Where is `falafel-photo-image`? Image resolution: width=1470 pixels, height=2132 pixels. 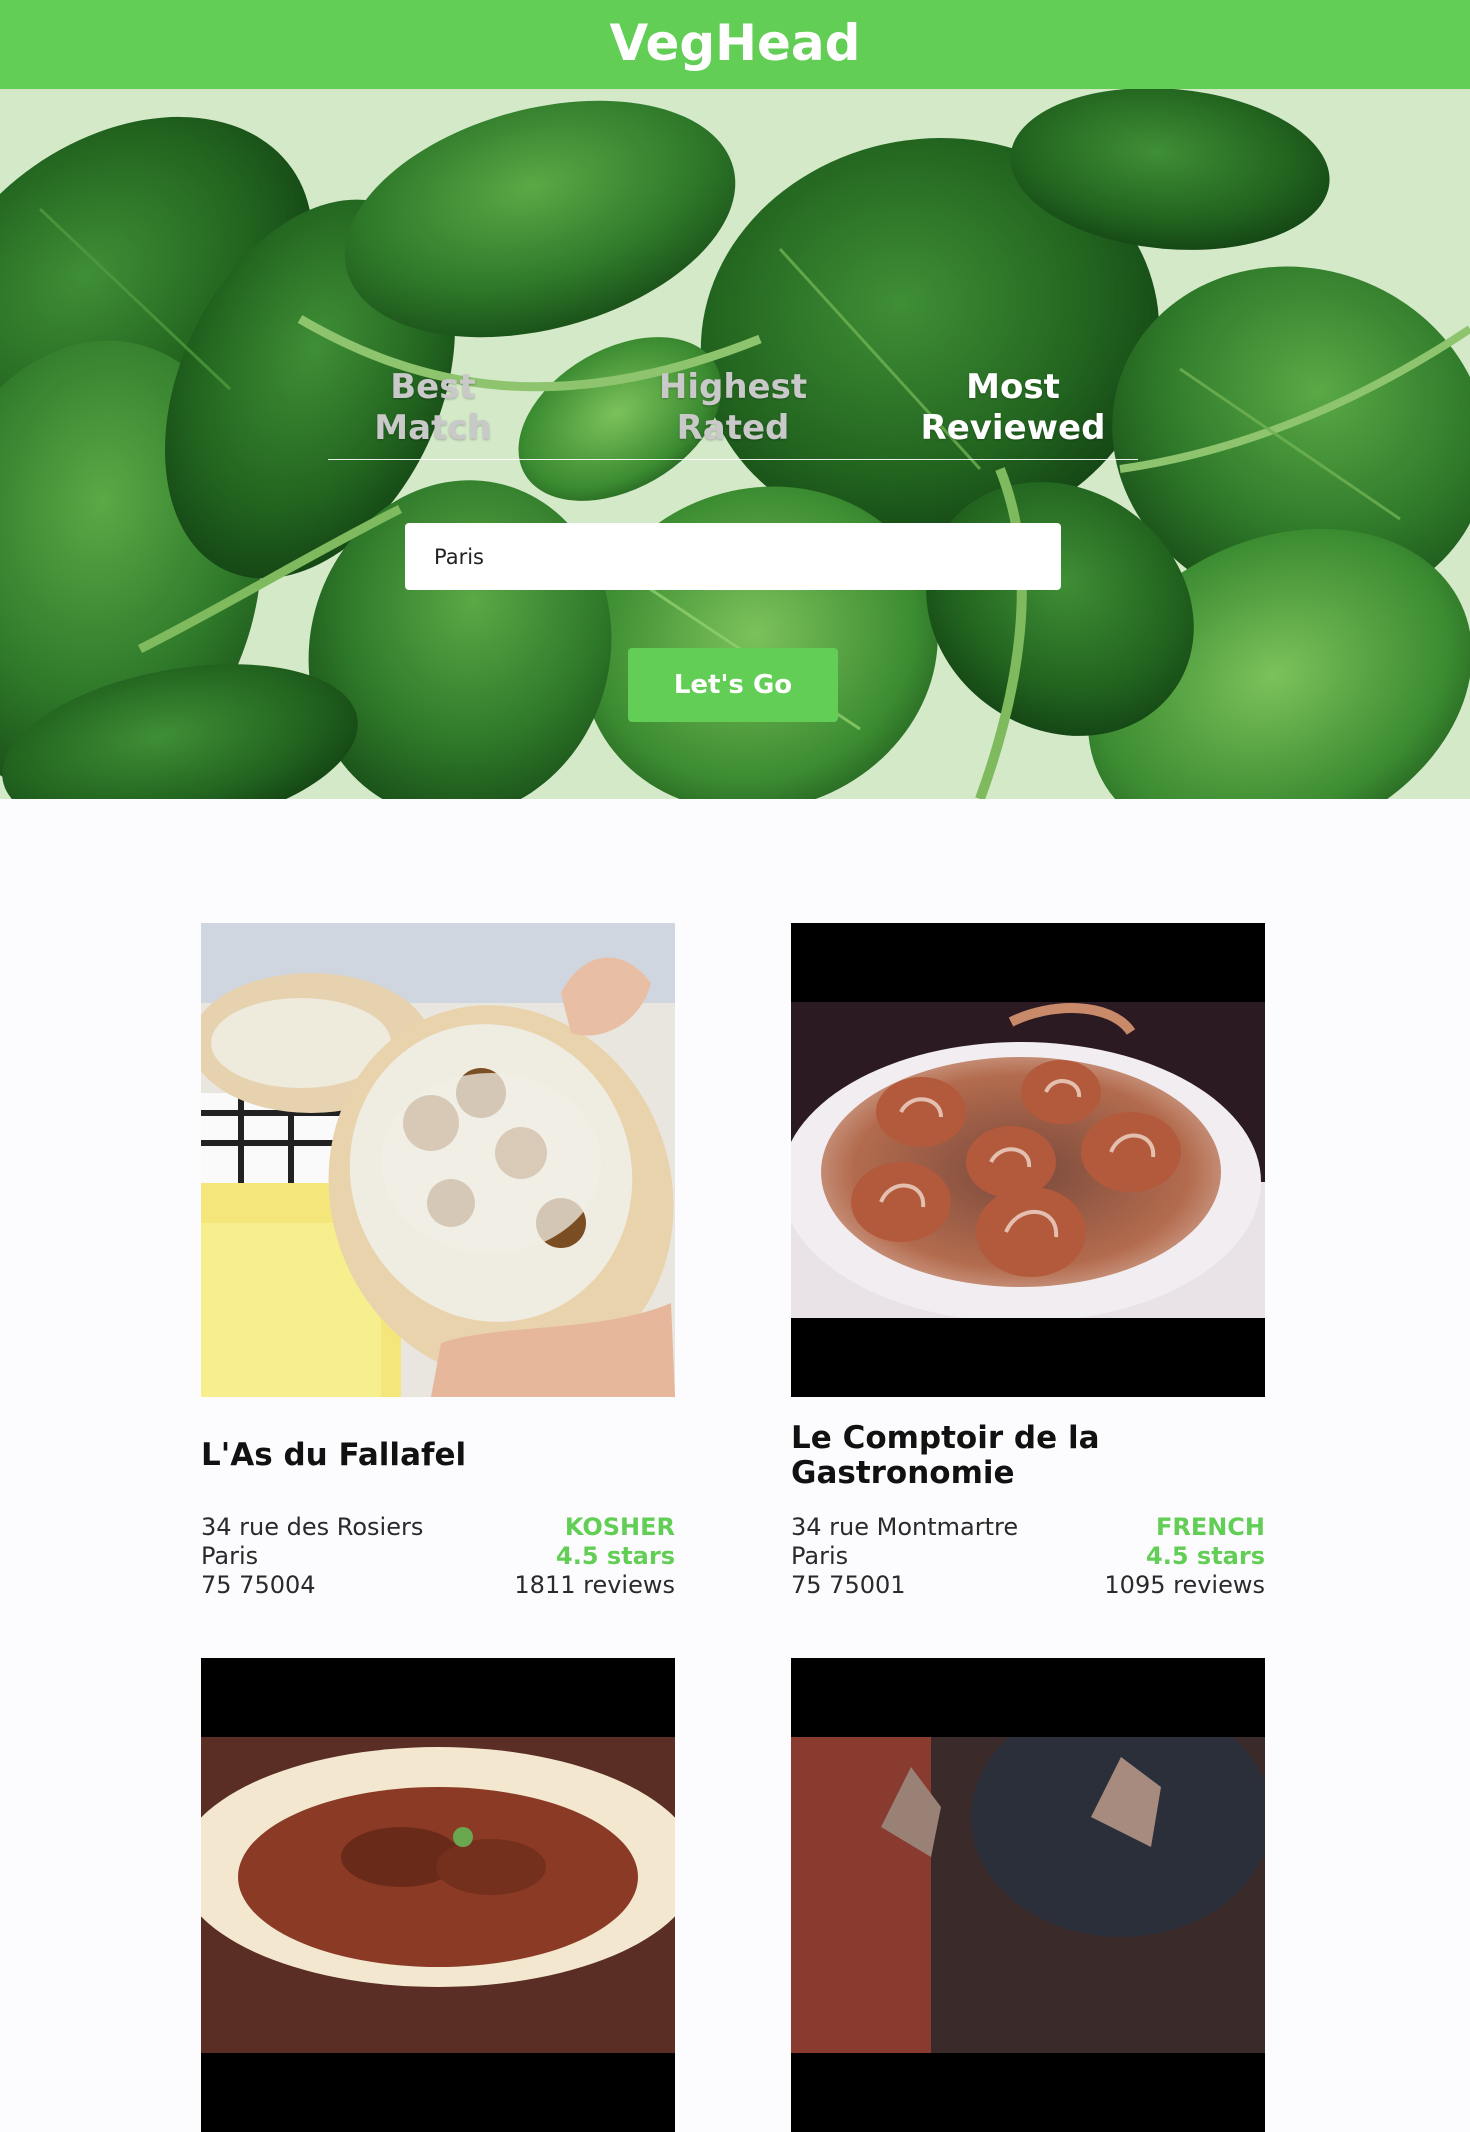 falafel-photo-image is located at coordinates (438, 1160).